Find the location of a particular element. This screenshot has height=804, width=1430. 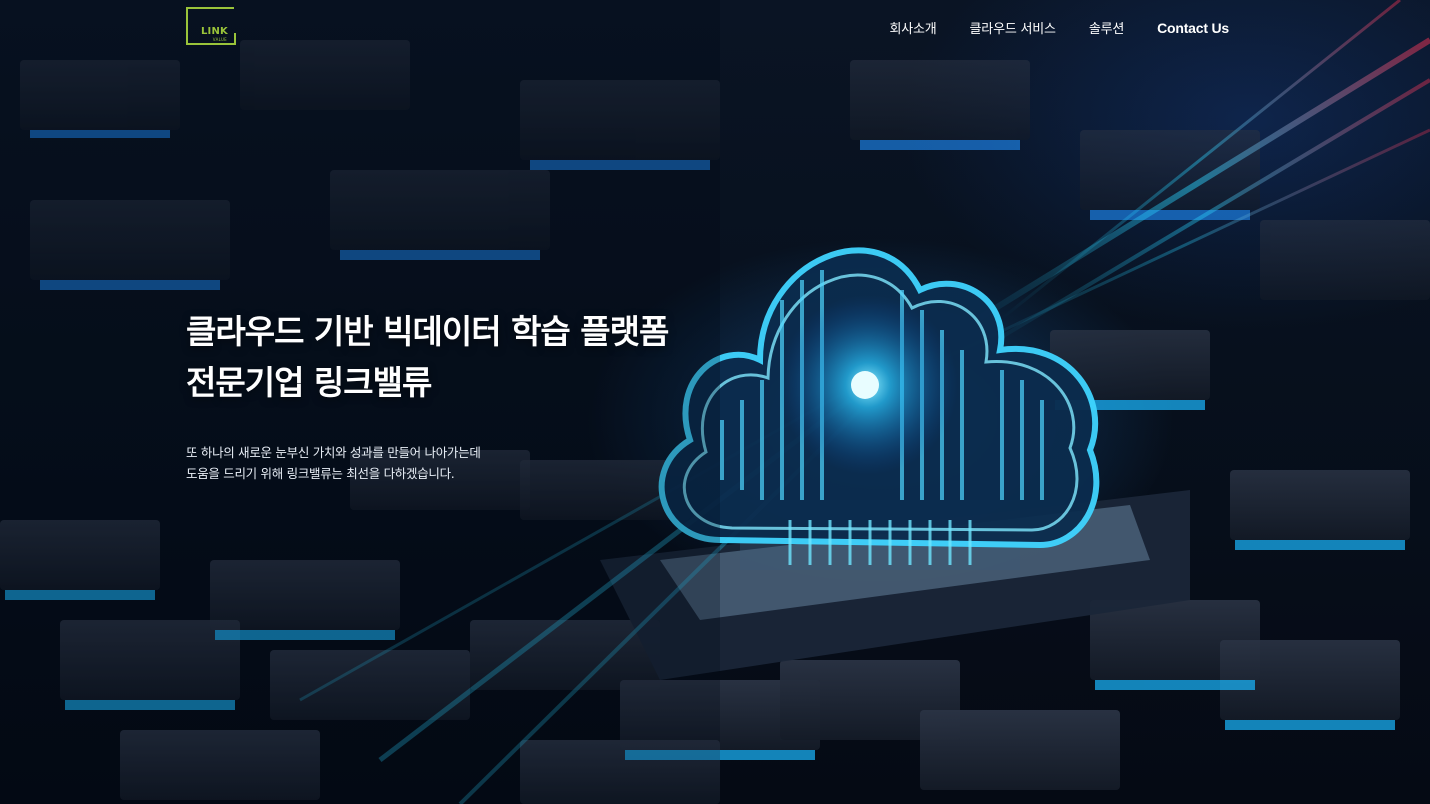

logo-subtext: VALUE is located at coordinates (219, 39).